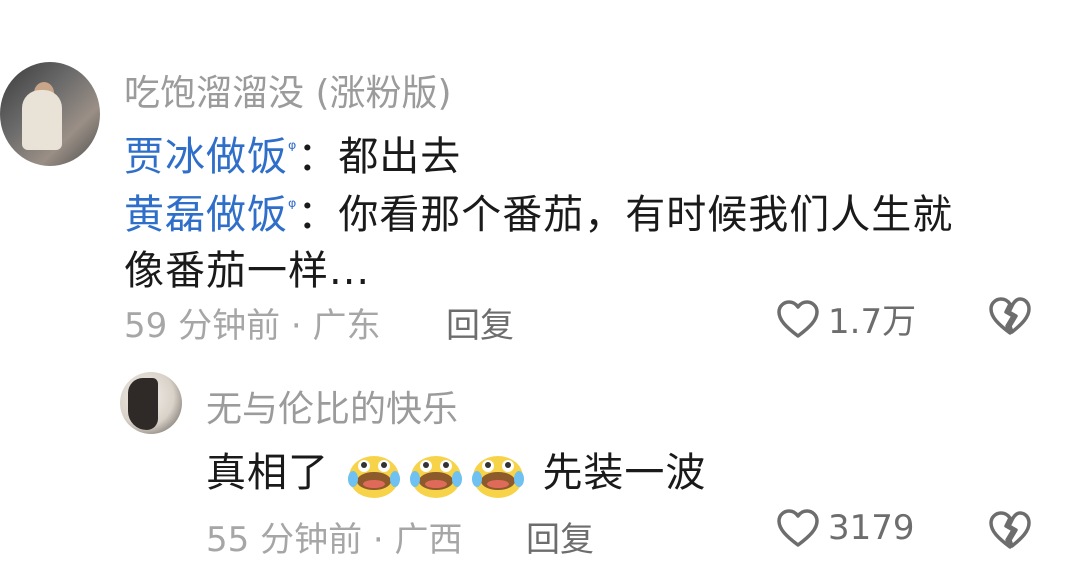  Describe the element at coordinates (206, 157) in the screenshot. I see `mention-link: 贾冰做饭` at that location.